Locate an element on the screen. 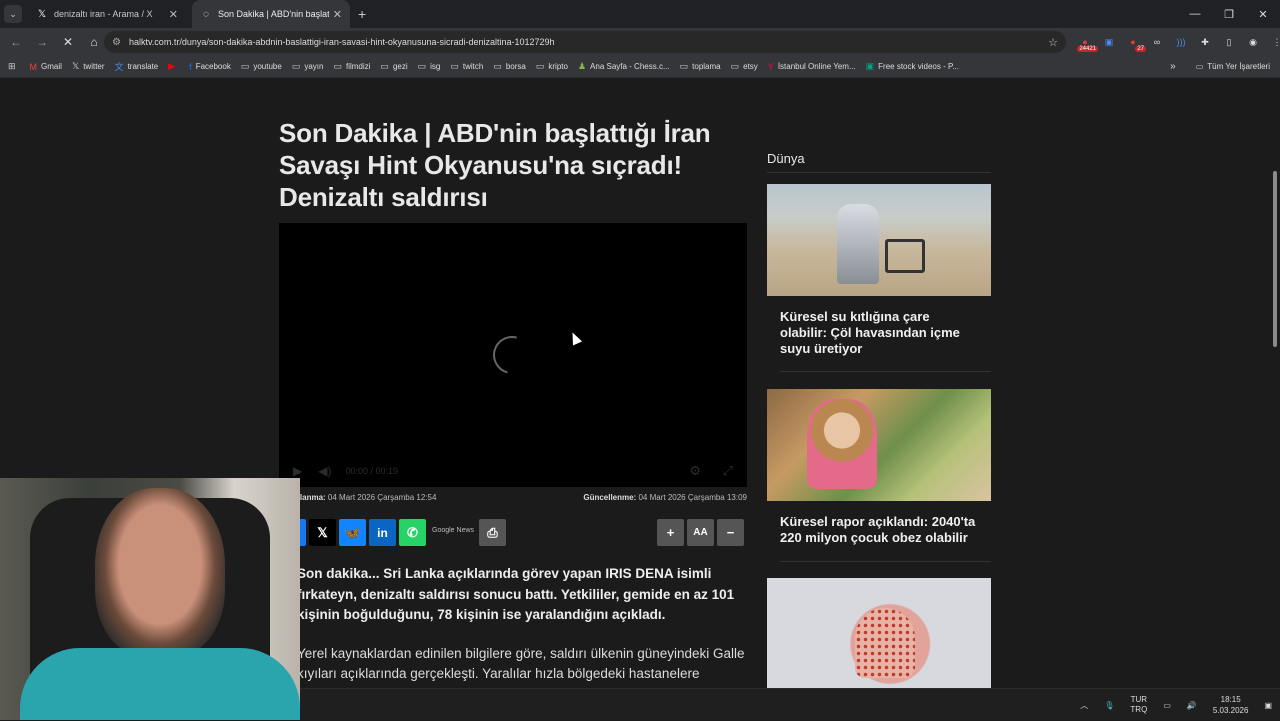 The height and width of the screenshot is (721, 1280). browser-menu-icon: ⋮ is located at coordinates (1273, 42).